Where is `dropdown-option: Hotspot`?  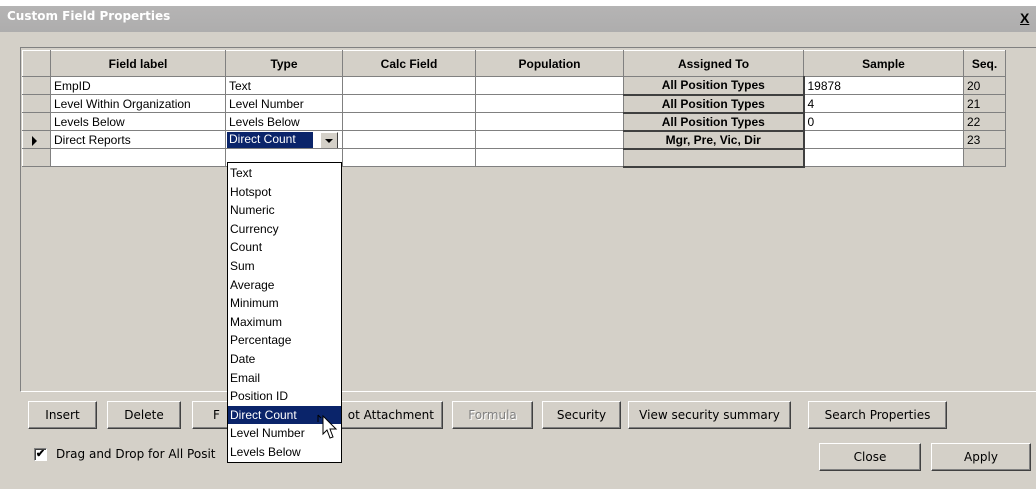 dropdown-option: Hotspot is located at coordinates (284, 192).